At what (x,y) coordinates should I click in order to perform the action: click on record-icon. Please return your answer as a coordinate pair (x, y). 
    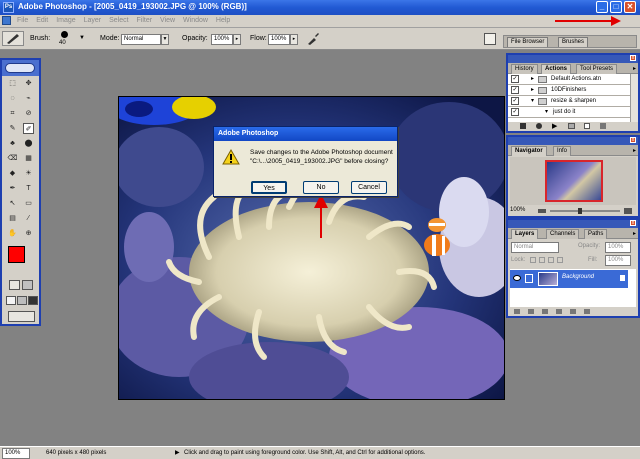
    Looking at the image, I should click on (539, 126).